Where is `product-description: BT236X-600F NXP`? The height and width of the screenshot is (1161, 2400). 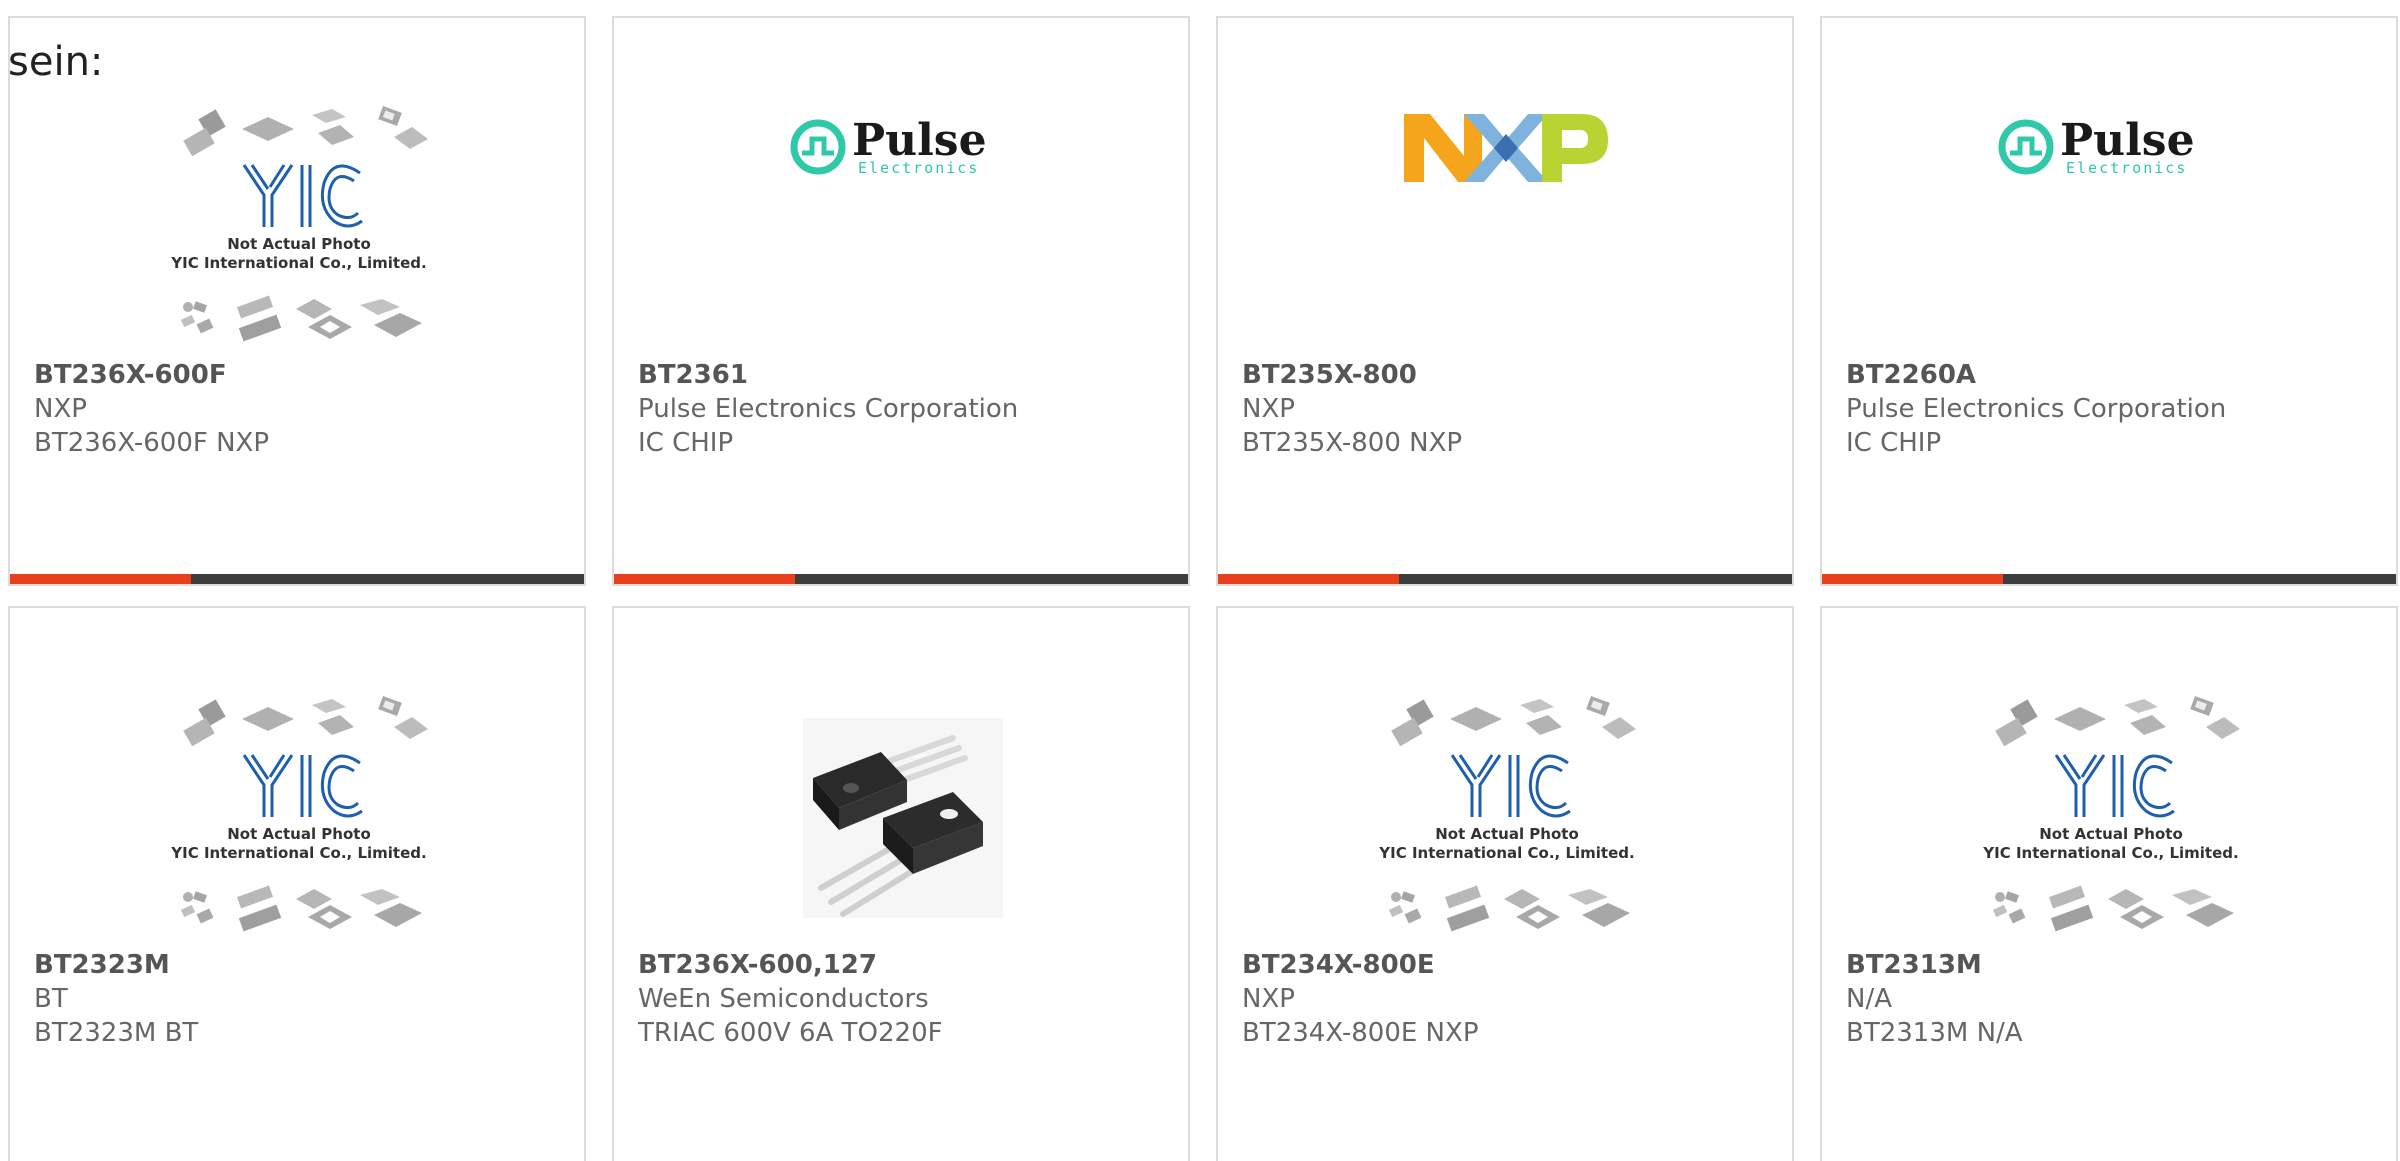 product-description: BT236X-600F NXP is located at coordinates (152, 443).